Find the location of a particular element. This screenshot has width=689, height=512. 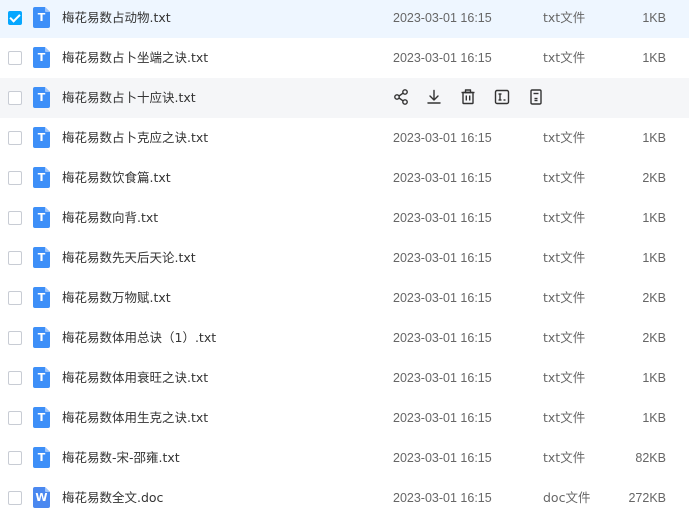

file-row: T 梅花易数向背.txt 2023-03-01 16:15 txt文件 1KB is located at coordinates (344, 218).